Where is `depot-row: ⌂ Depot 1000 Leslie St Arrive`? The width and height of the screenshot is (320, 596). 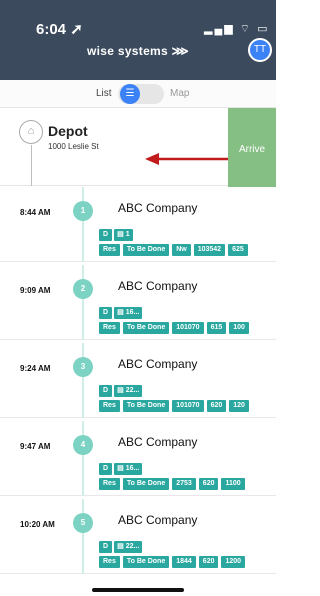 depot-row: ⌂ Depot 1000 Leslie St Arrive is located at coordinates (138, 150).